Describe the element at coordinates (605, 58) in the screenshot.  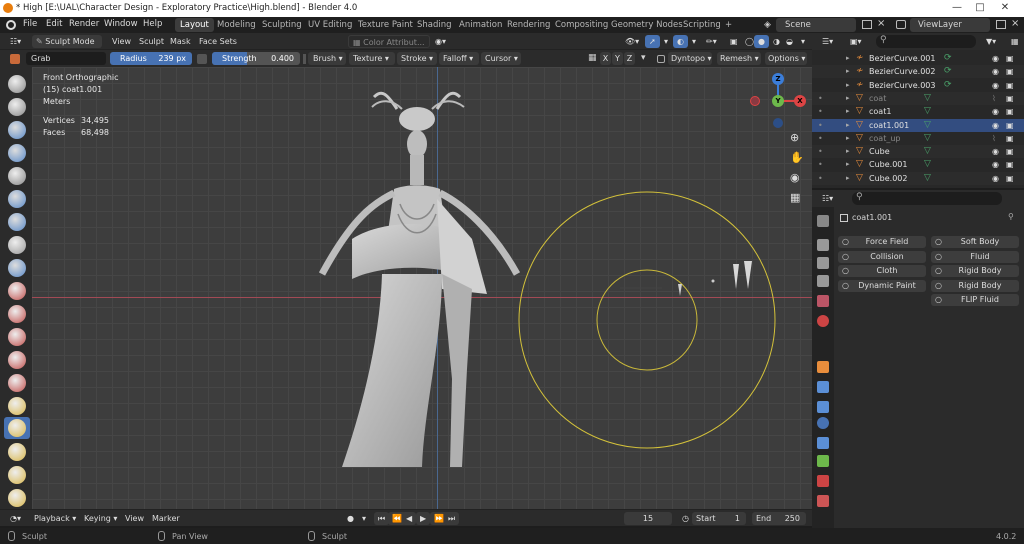
I see `symmetry-x-toggle: X` at that location.